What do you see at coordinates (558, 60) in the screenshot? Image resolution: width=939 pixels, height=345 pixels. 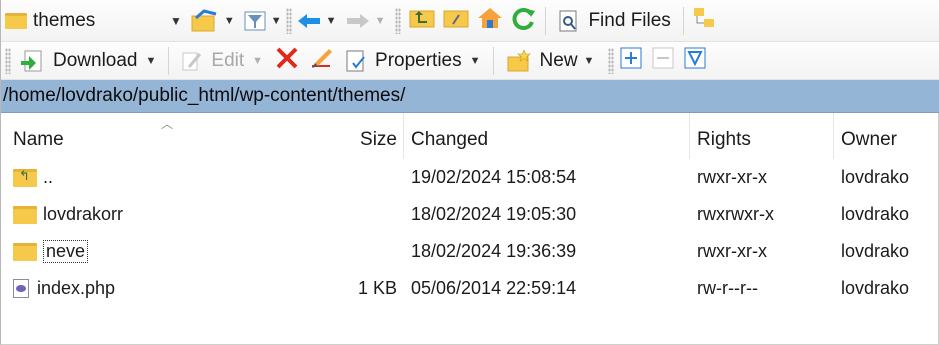 I see `new-label: New` at bounding box center [558, 60].